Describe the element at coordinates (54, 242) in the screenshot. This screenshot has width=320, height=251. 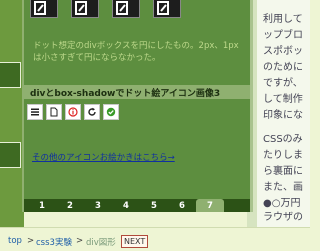
I see `breadcrumb-css3-link: css3実験` at that location.